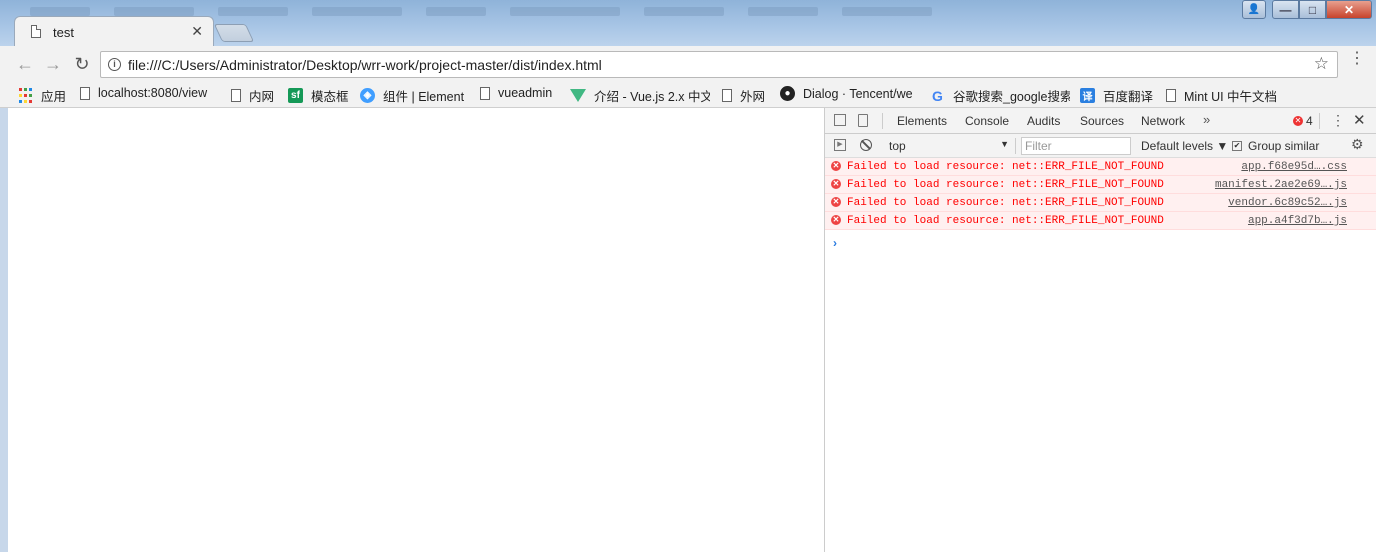 The height and width of the screenshot is (552, 1376). What do you see at coordinates (1231, 97) in the screenshot?
I see `bookmark-label: Mint UI 中午文档` at bounding box center [1231, 97].